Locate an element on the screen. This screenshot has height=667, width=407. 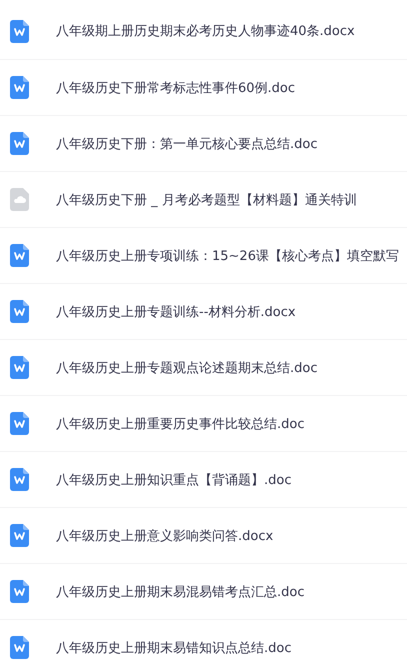
file-name: 八年级历史上册期末易混易错考点汇总.doc is located at coordinates (180, 591).